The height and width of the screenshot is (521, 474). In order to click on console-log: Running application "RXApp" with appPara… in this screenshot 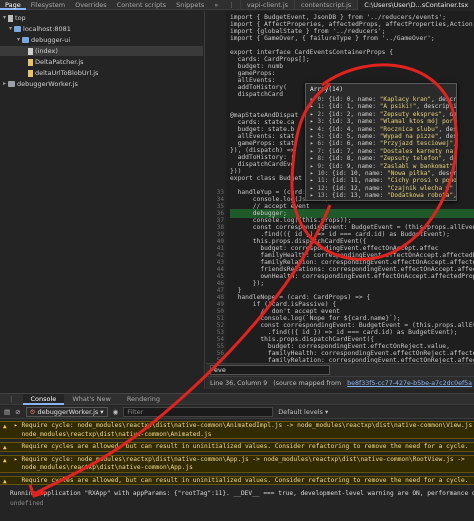, I will do `click(237, 493)`.